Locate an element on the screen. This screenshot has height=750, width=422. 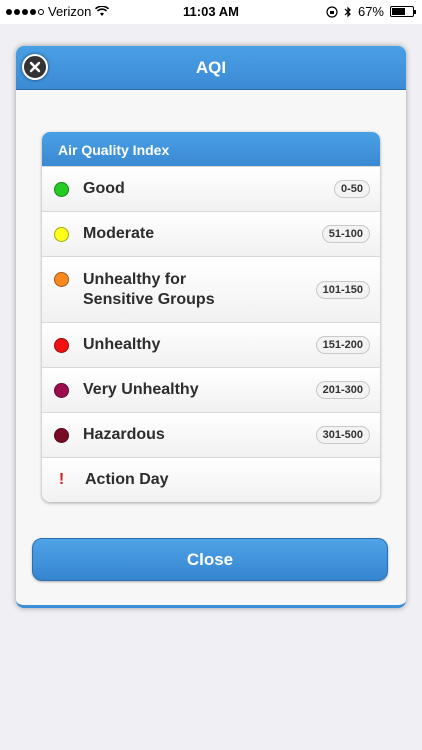
aqi-row-hazardous: Hazardous 301-500 is located at coordinates (211, 434).